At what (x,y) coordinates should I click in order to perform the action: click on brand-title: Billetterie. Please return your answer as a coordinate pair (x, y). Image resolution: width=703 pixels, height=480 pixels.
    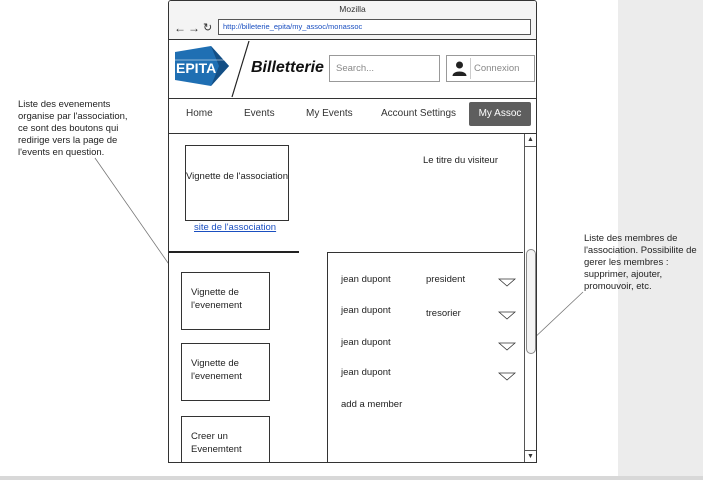
    Looking at the image, I should click on (287, 67).